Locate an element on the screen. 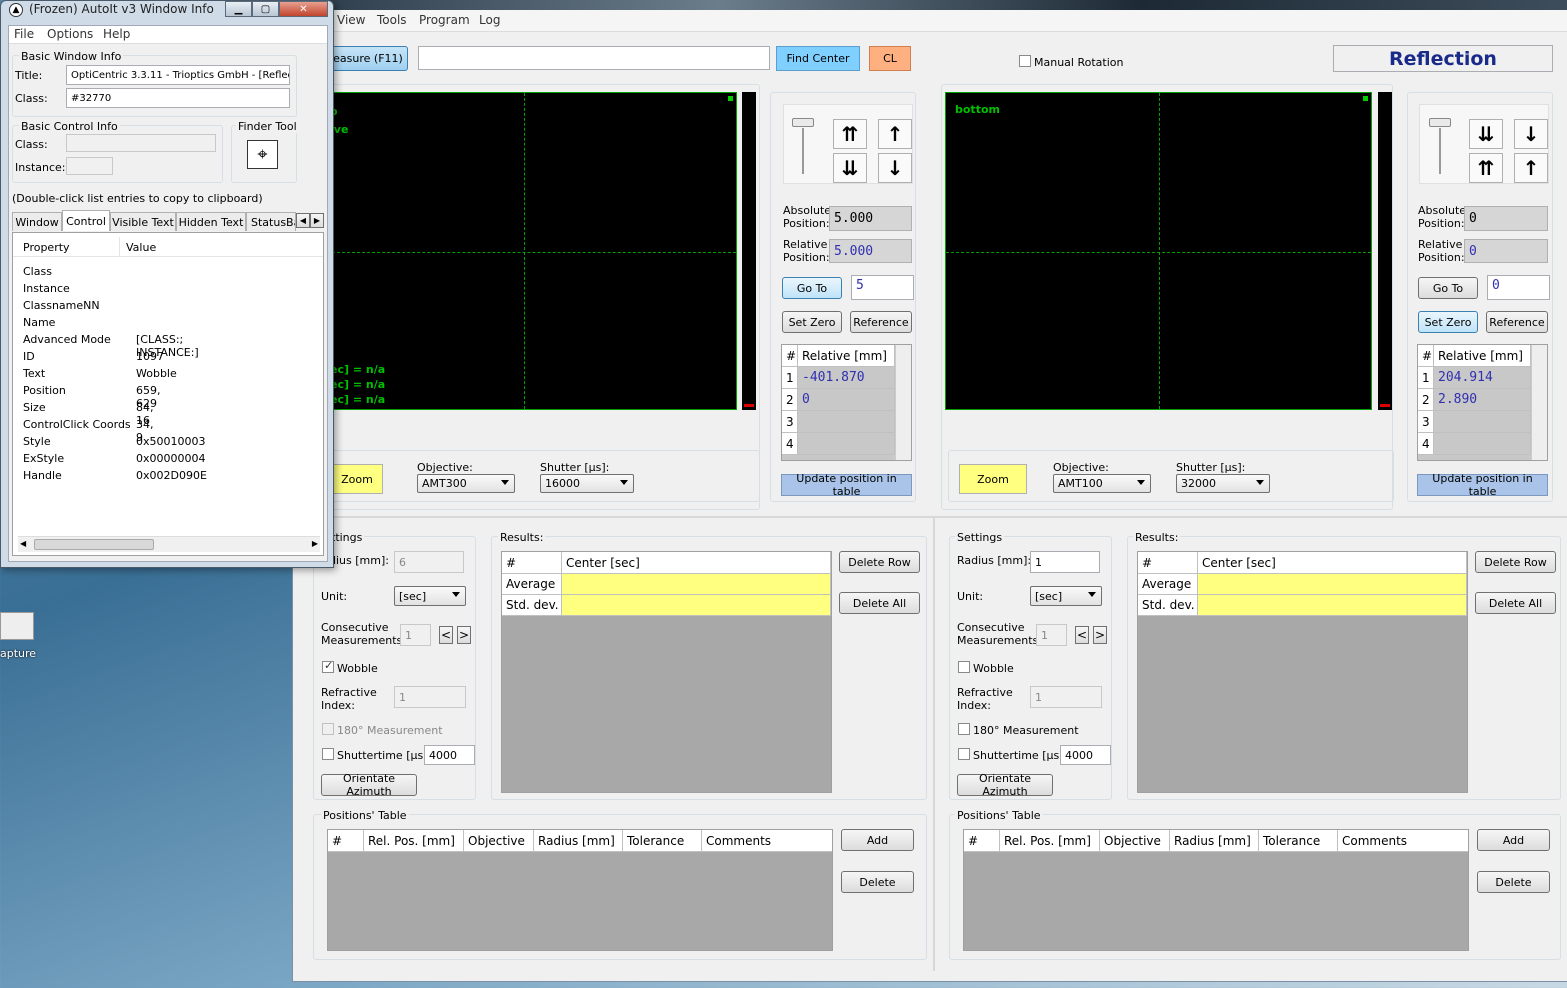 This screenshot has height=988, width=1567. tab-hidden-text: Hidden Text is located at coordinates (211, 221).